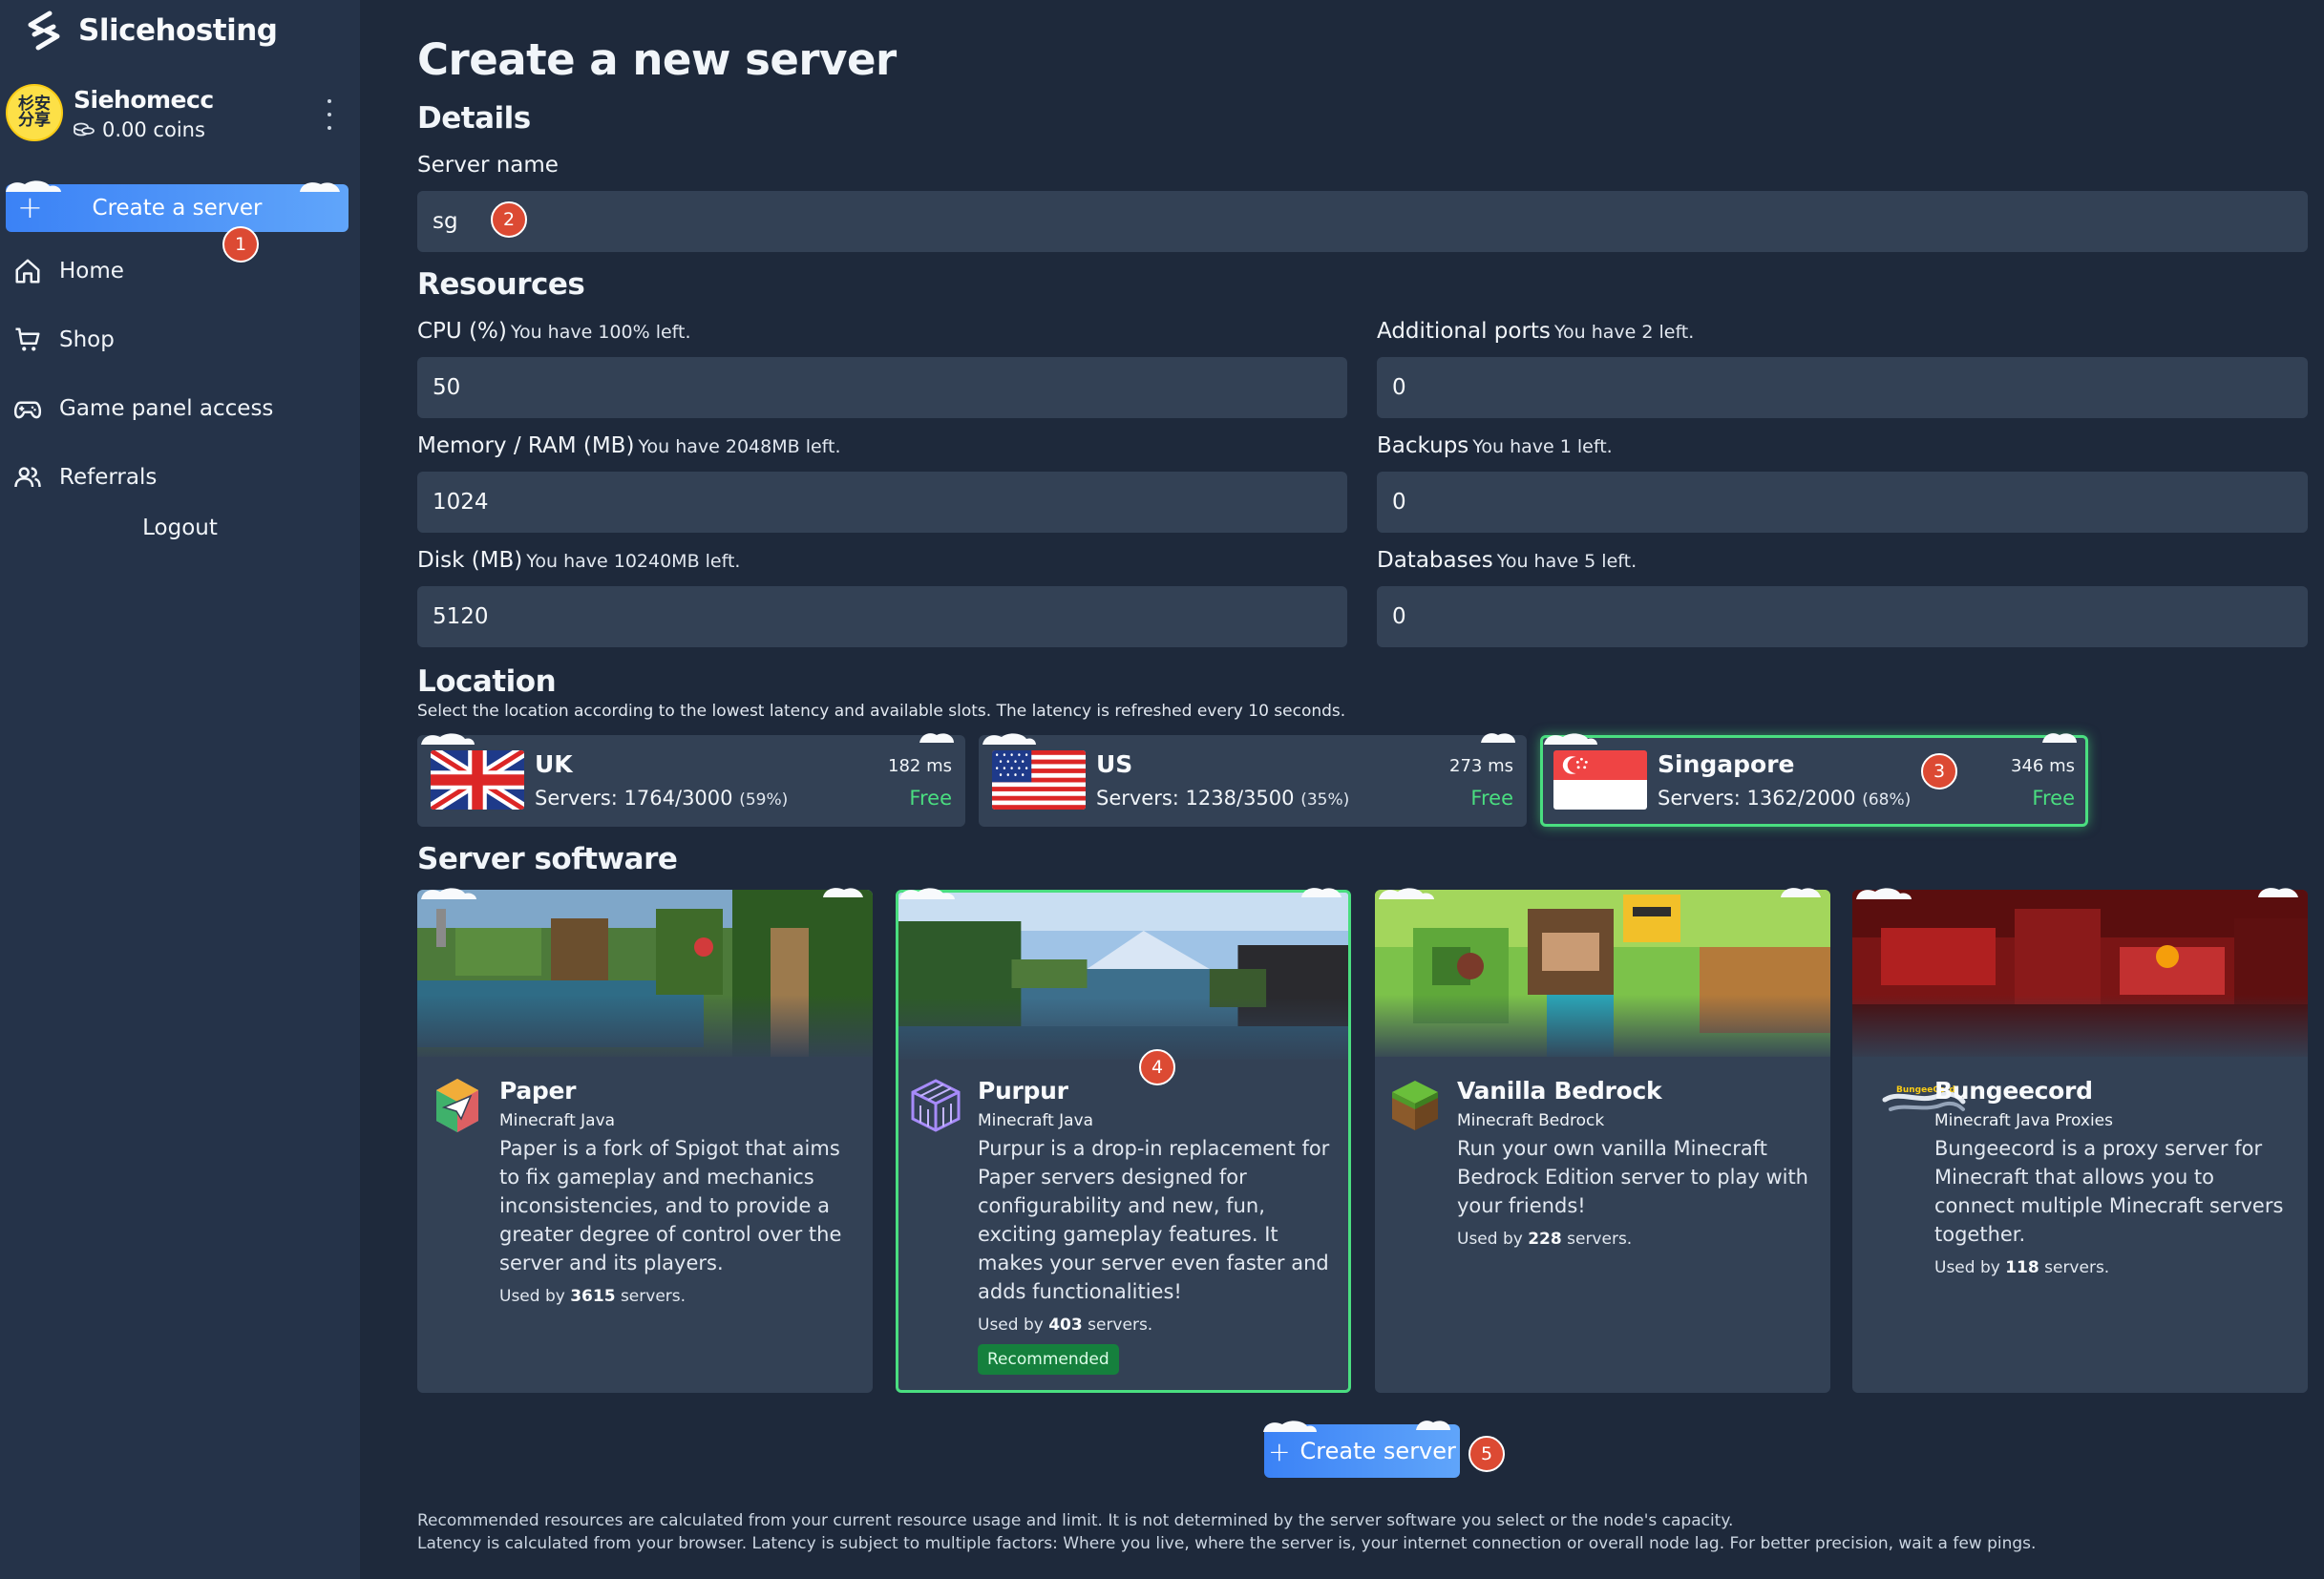 This screenshot has width=2324, height=1579. Describe the element at coordinates (920, 766) in the screenshot. I see `location-latency: 182 ms` at that location.